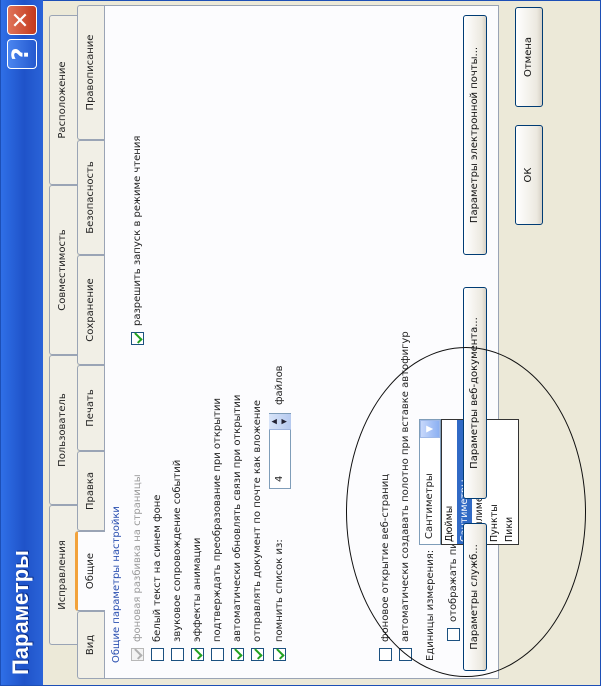 This screenshot has height=686, width=601. Describe the element at coordinates (279, 478) in the screenshot. I see `recent-files-count: 4` at that location.